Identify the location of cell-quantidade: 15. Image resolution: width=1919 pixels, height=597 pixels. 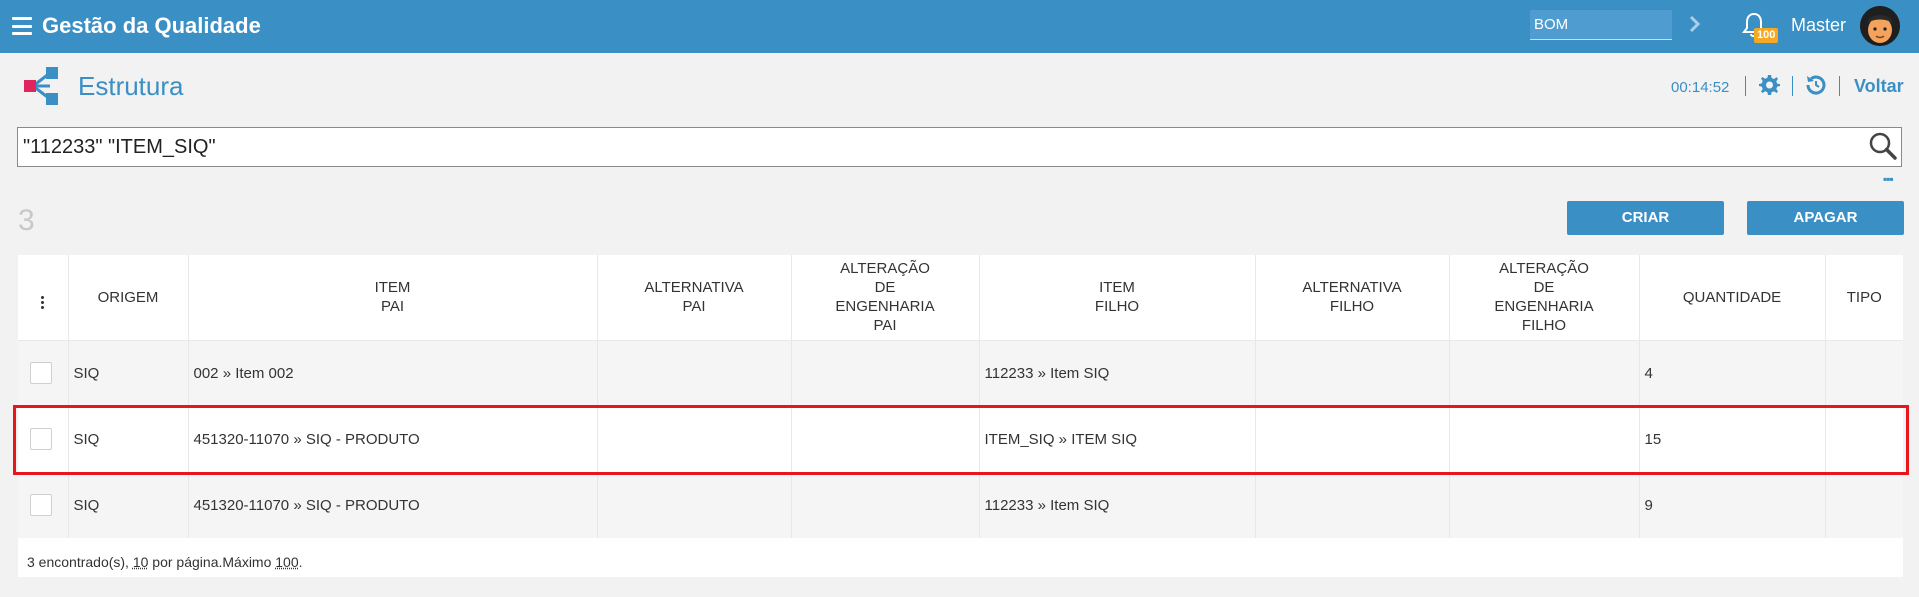
(1732, 439).